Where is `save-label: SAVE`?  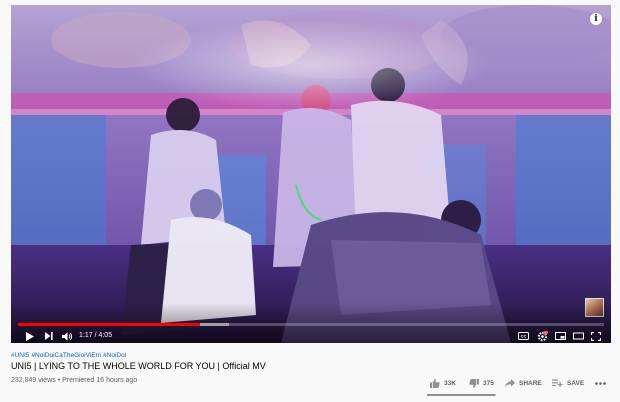 save-label: SAVE is located at coordinates (576, 383).